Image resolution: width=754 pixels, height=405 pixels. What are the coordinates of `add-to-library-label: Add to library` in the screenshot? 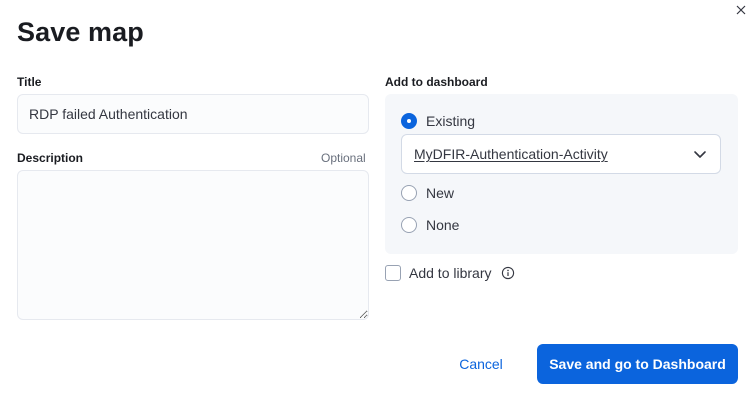 It's located at (450, 273).